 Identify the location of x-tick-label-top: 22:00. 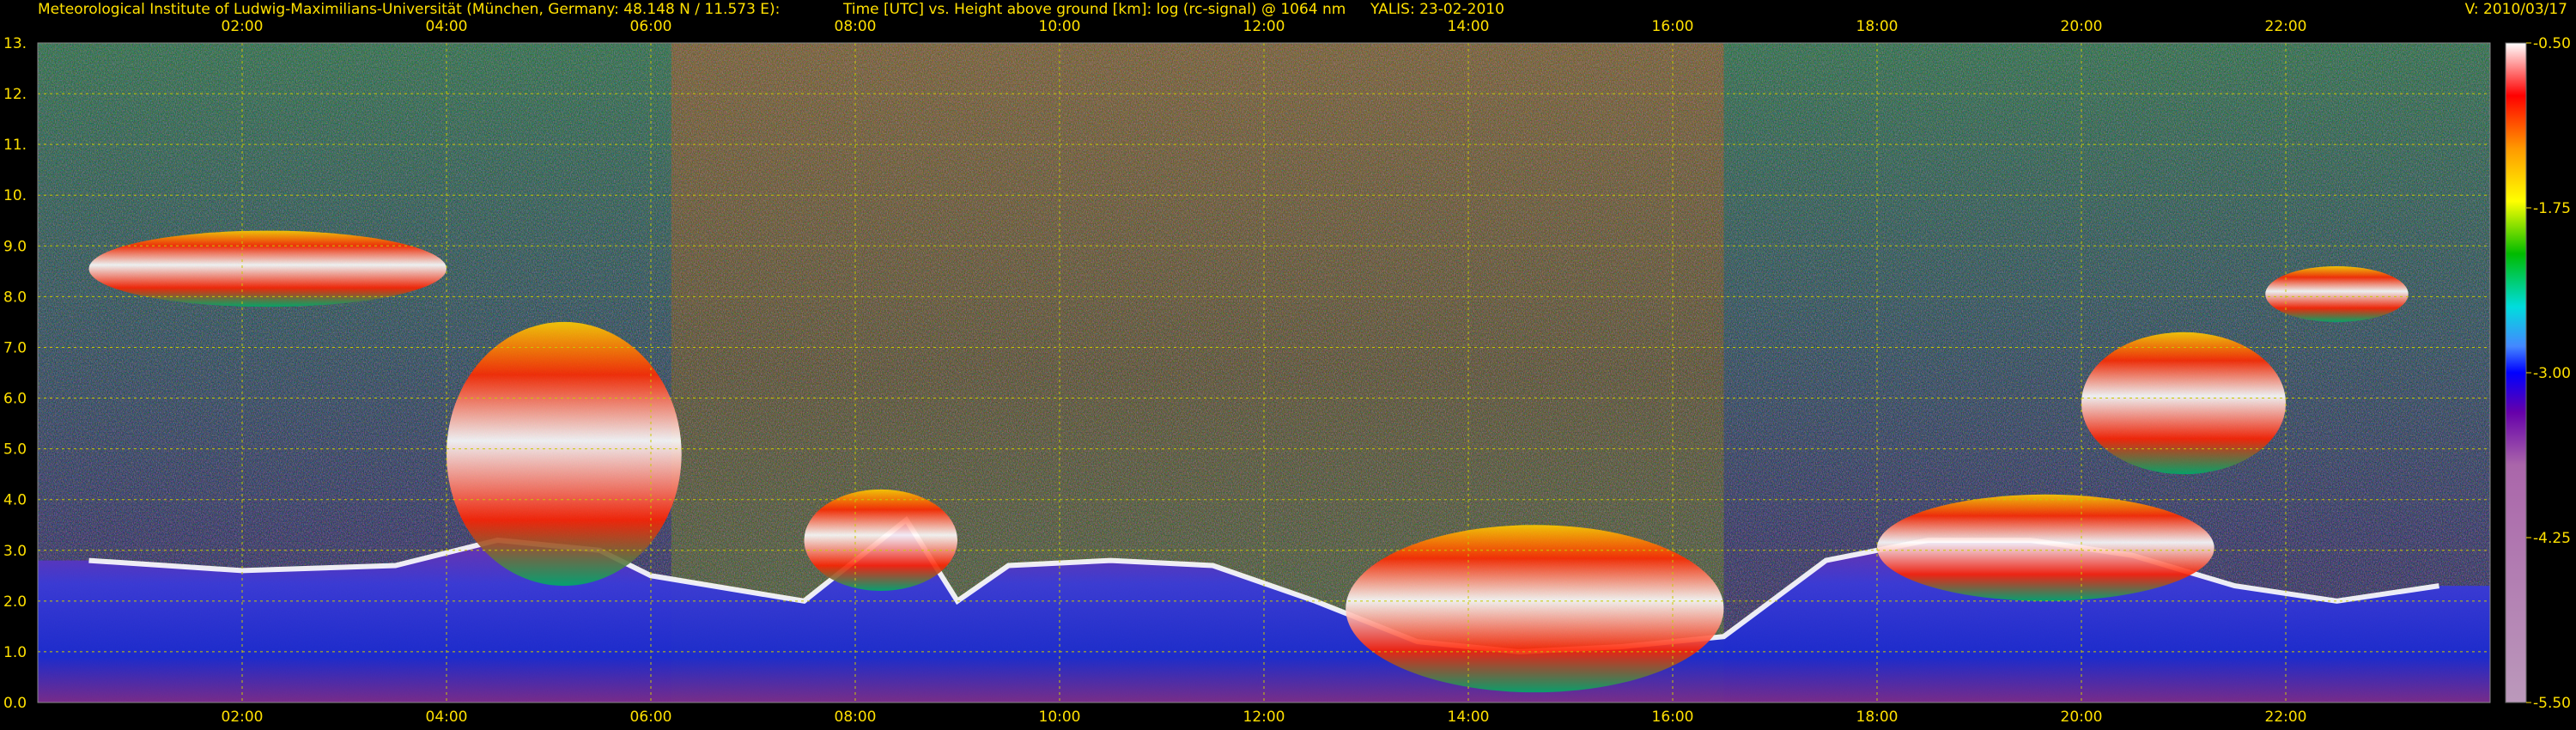
(2286, 26).